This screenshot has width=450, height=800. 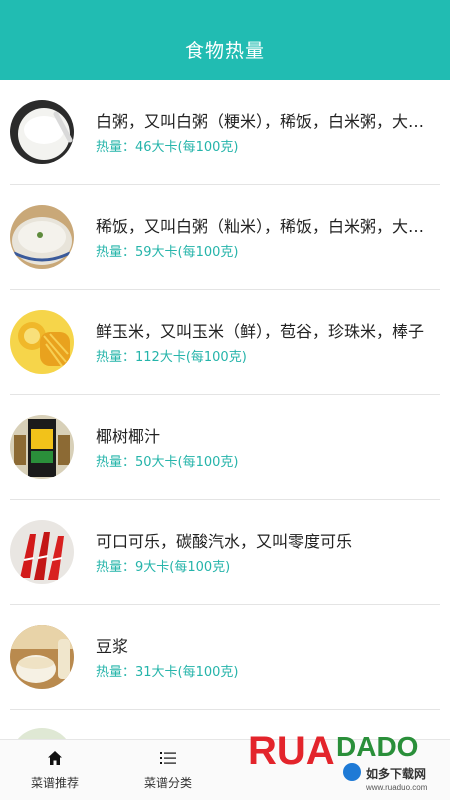 I want to click on rice-porridge-thumbnail, so click(x=42, y=237).